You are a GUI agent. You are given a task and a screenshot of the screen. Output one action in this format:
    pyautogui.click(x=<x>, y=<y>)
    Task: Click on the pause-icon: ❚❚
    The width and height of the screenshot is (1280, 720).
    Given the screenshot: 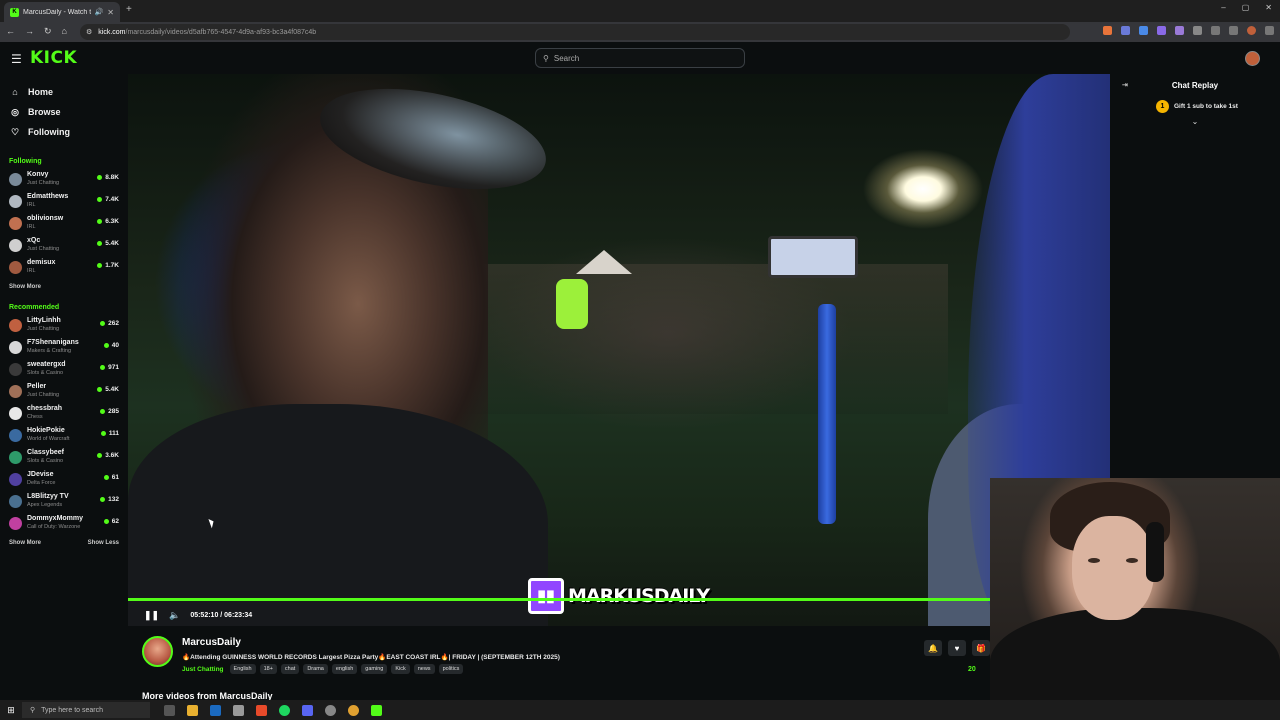 What is the action you would take?
    pyautogui.click(x=151, y=615)
    